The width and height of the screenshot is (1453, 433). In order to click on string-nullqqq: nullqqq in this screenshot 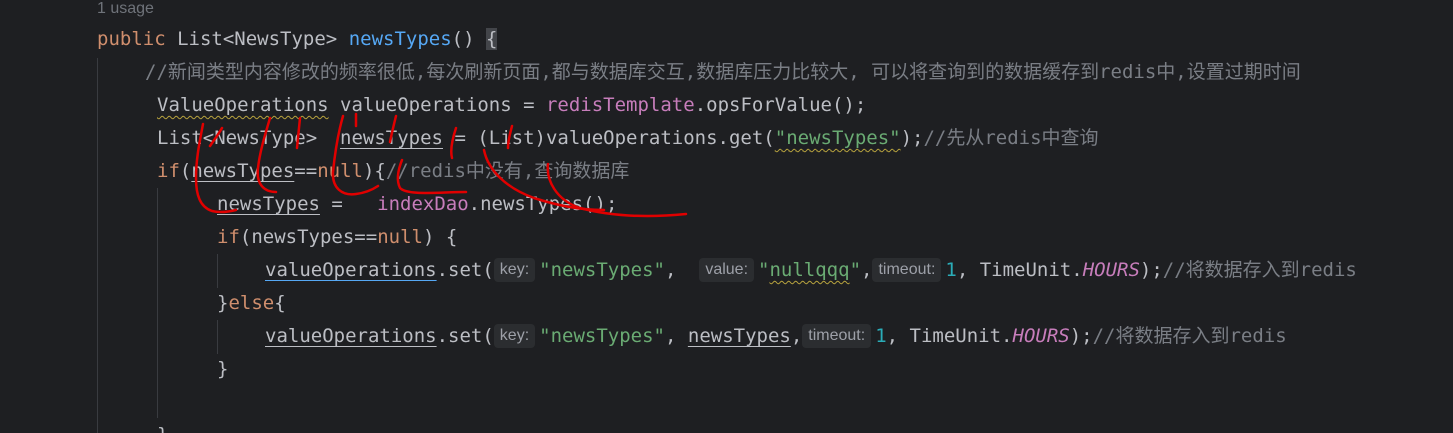, I will do `click(809, 270)`.